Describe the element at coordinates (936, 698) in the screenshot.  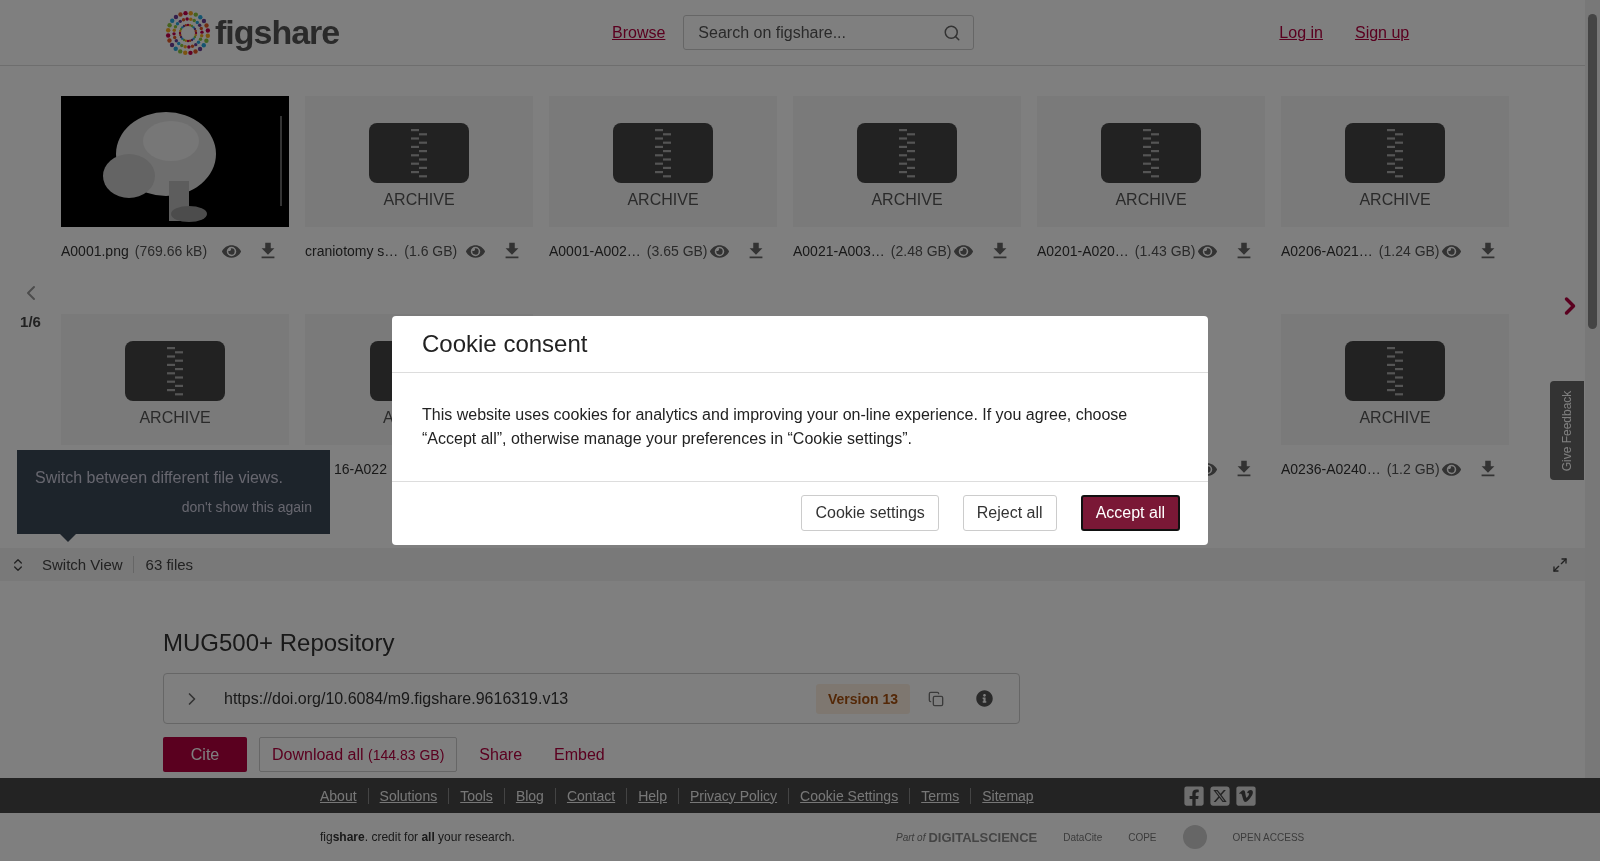
I see `copy-icon` at that location.